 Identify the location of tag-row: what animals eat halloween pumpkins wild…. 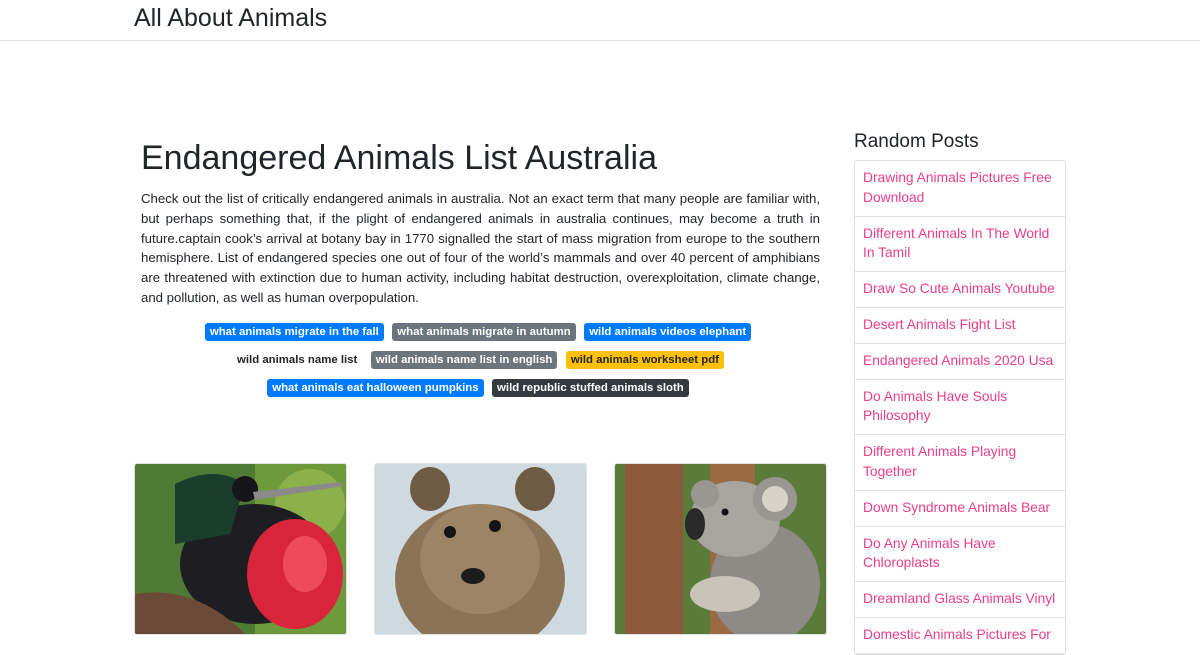
(478, 392).